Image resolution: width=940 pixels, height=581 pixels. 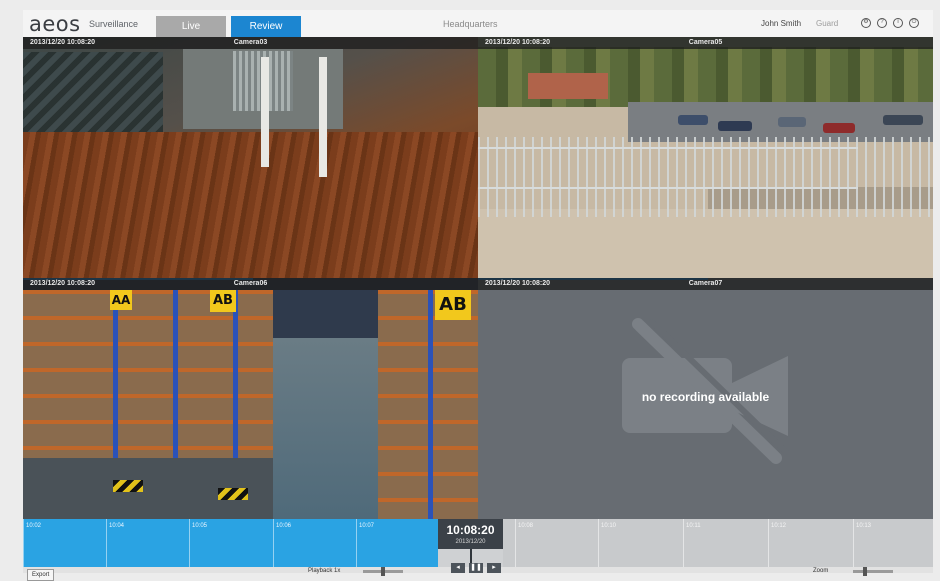 I want to click on rack-post, so click(x=430, y=404).